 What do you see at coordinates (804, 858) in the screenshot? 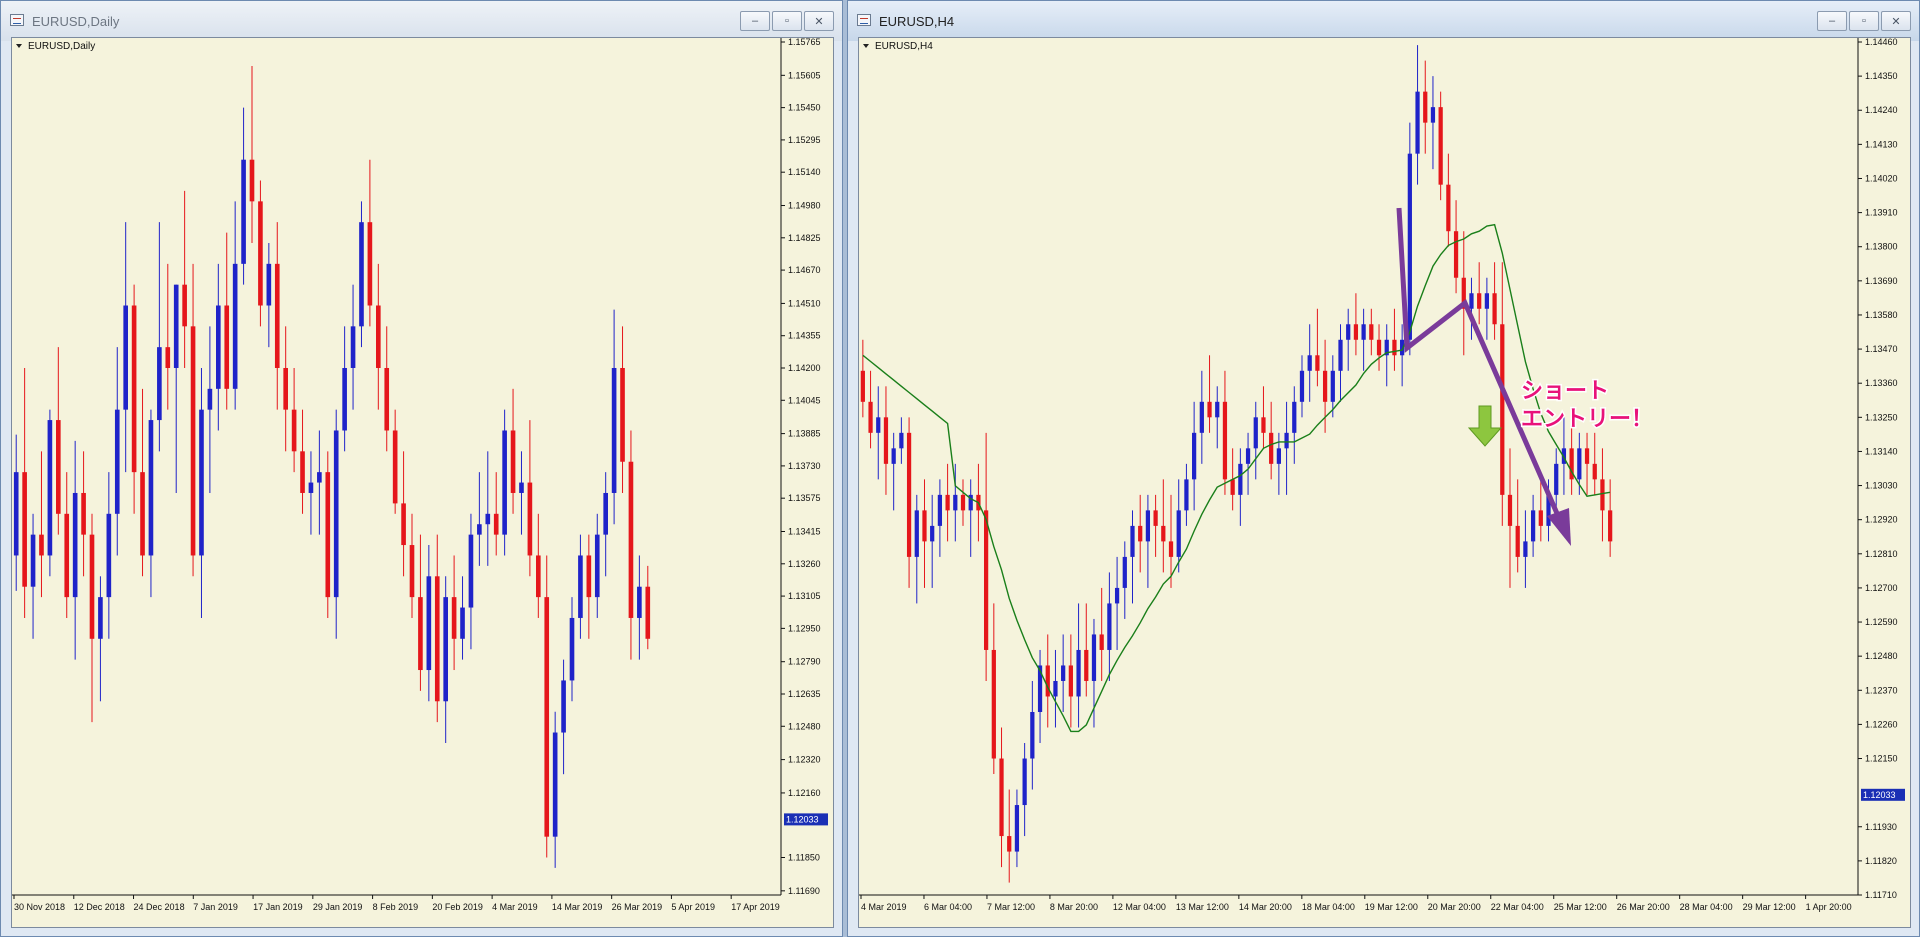
I see `price-tick-label: 1.11850` at bounding box center [804, 858].